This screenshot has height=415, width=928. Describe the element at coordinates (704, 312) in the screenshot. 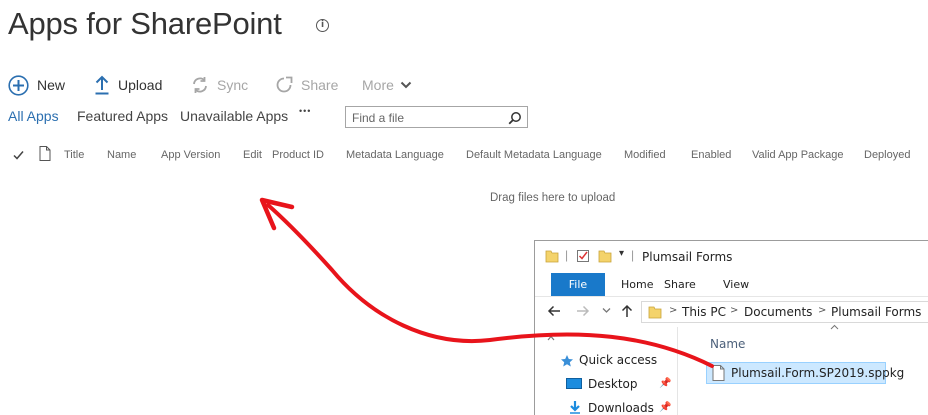

I see `breadcrumb-this-pc: This PC` at that location.